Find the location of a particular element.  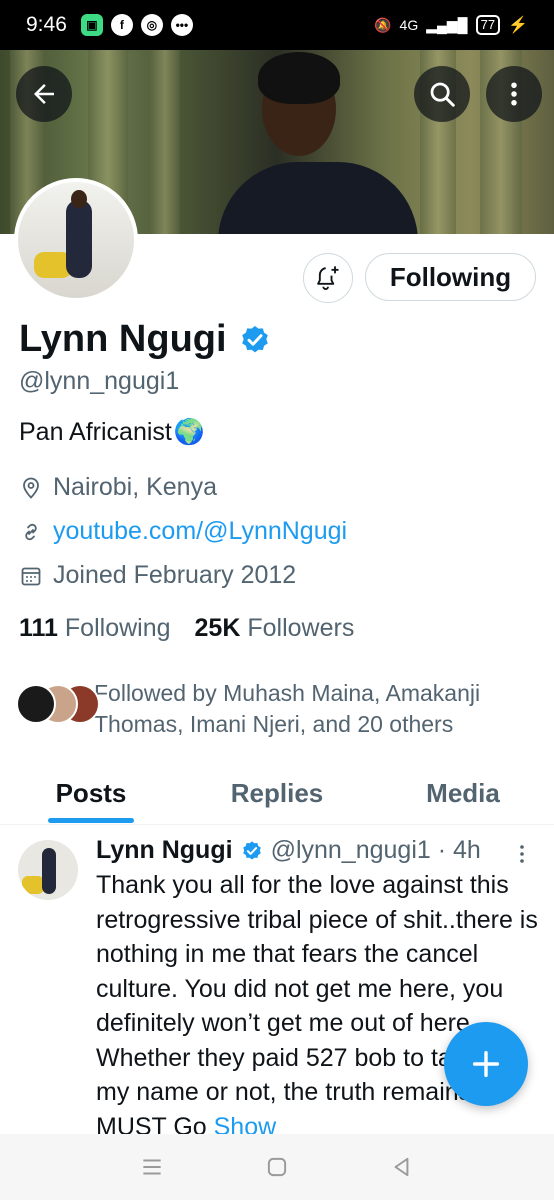

following-count: 111 is located at coordinates (38, 628).